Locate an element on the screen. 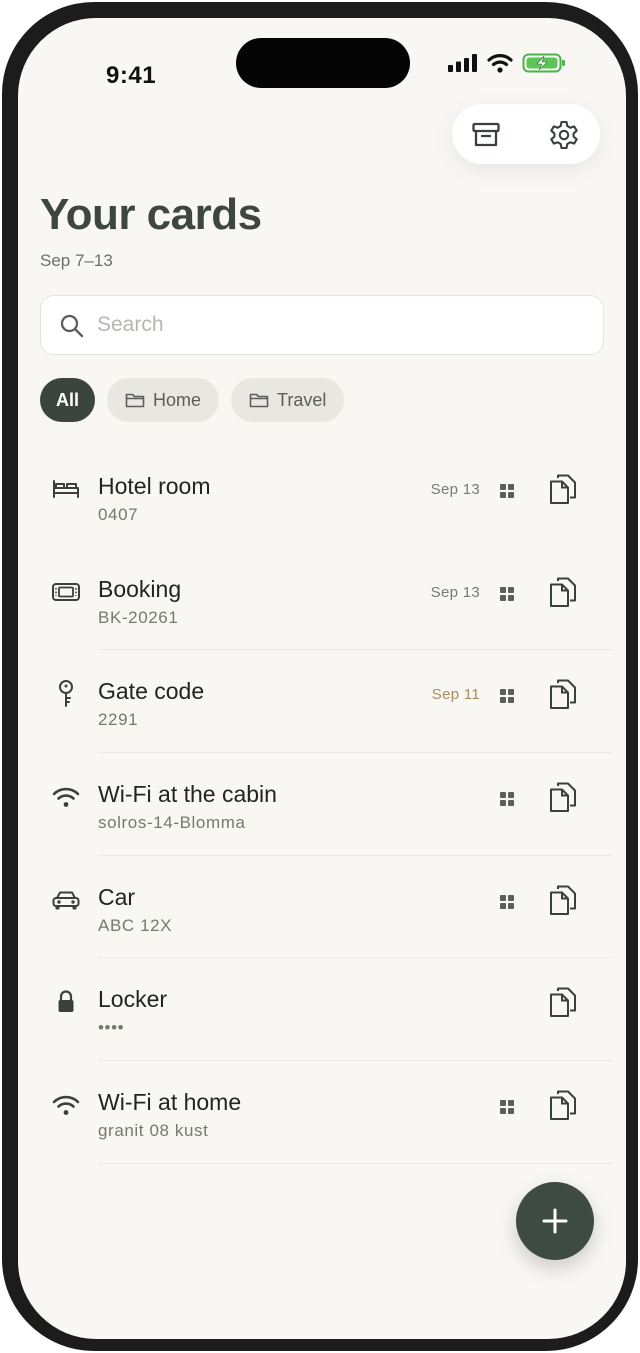 This screenshot has width=640, height=1353. car-icon is located at coordinates (66, 900).